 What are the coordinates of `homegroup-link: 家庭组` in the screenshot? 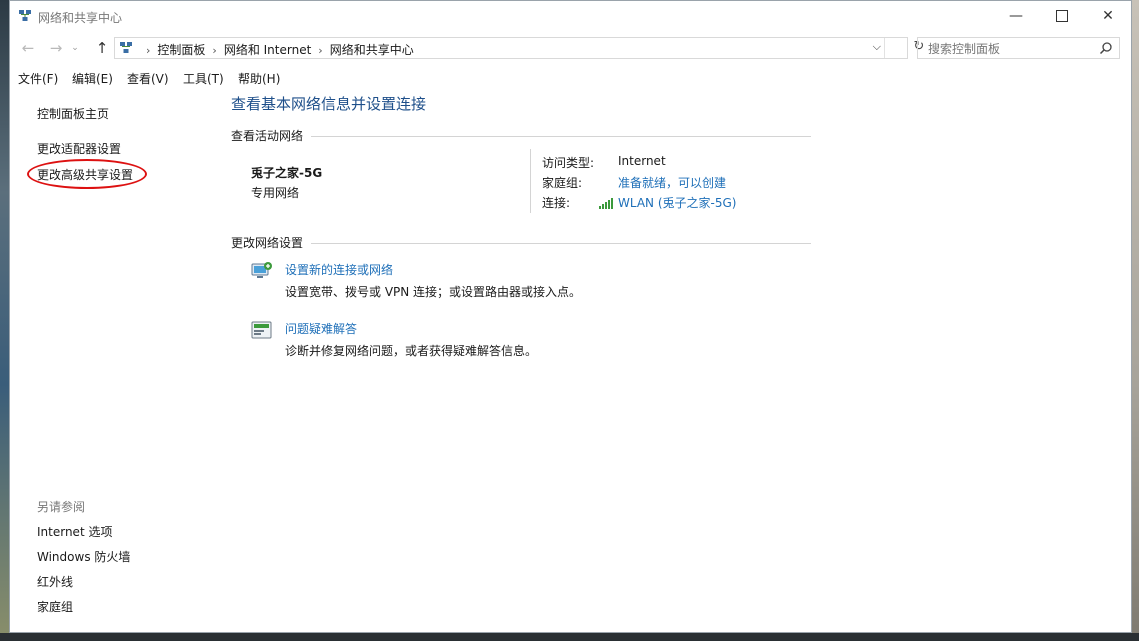 It's located at (55, 606).